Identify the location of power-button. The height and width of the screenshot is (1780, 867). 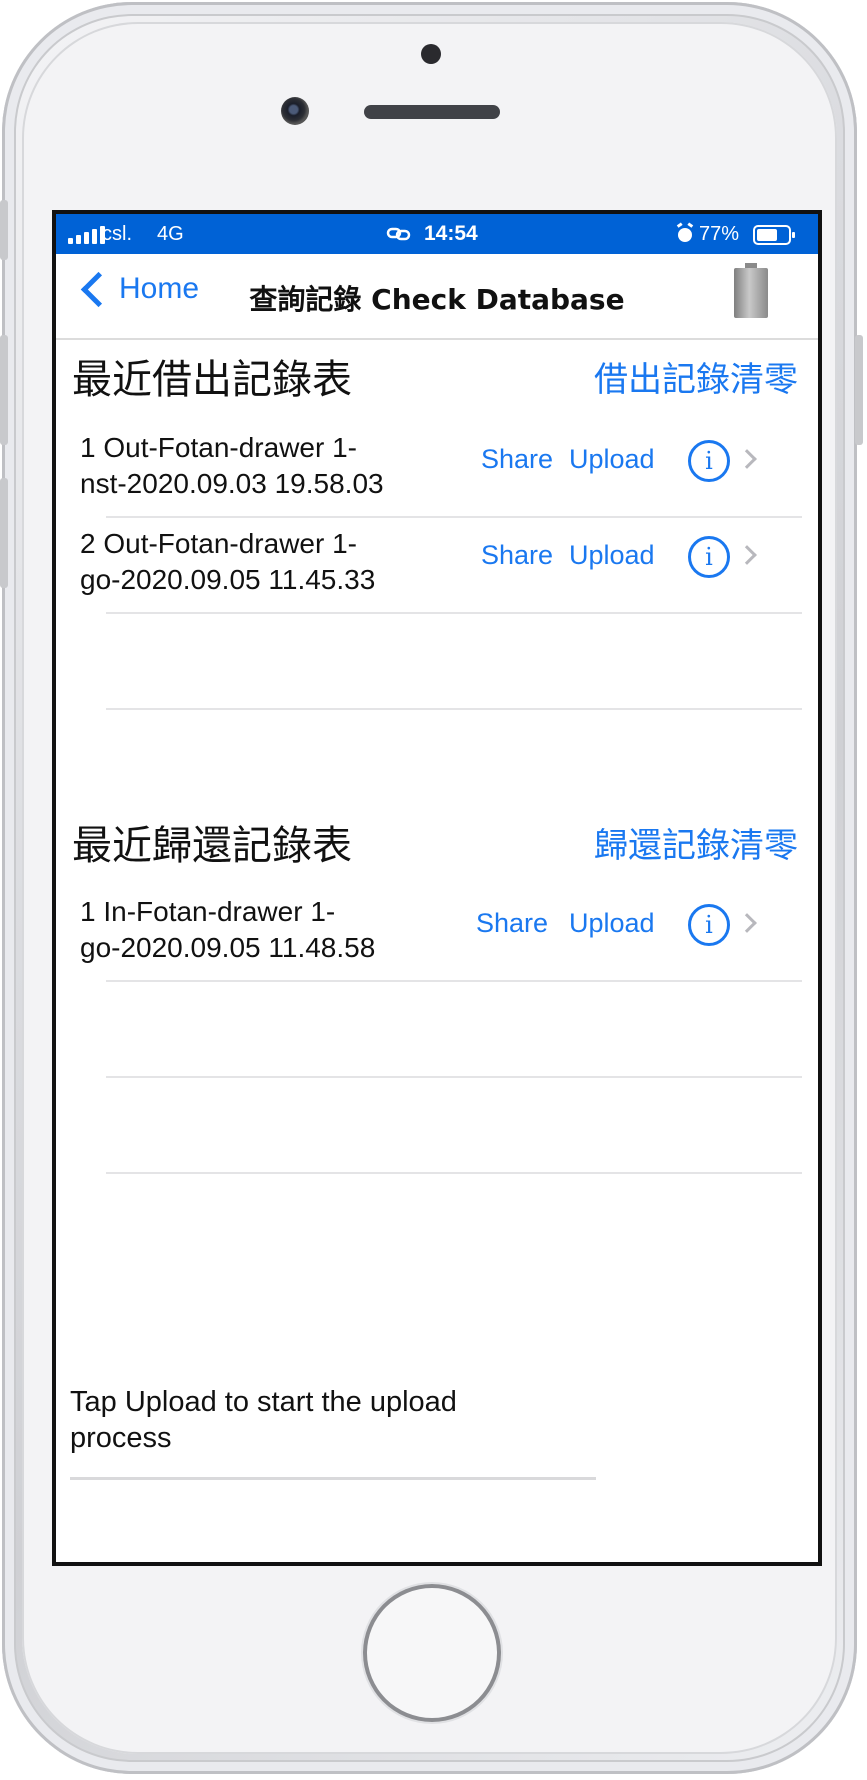
(859, 390).